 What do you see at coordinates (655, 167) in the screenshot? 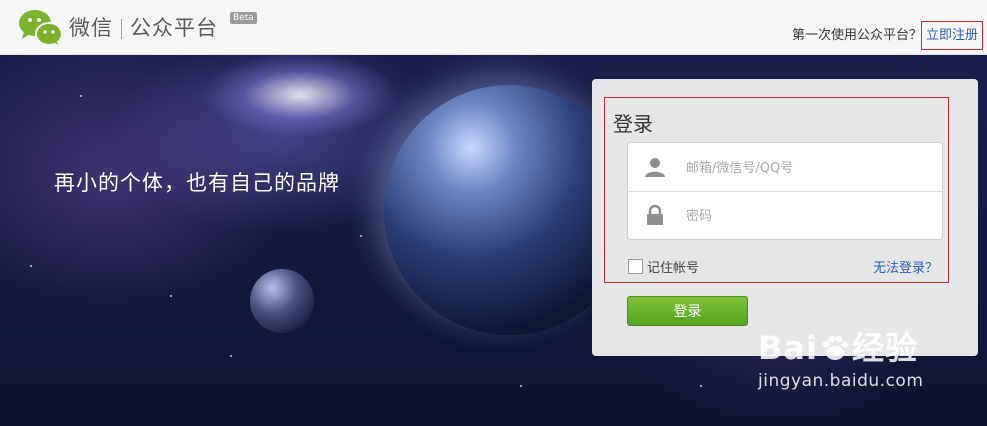
I see `user-icon` at bounding box center [655, 167].